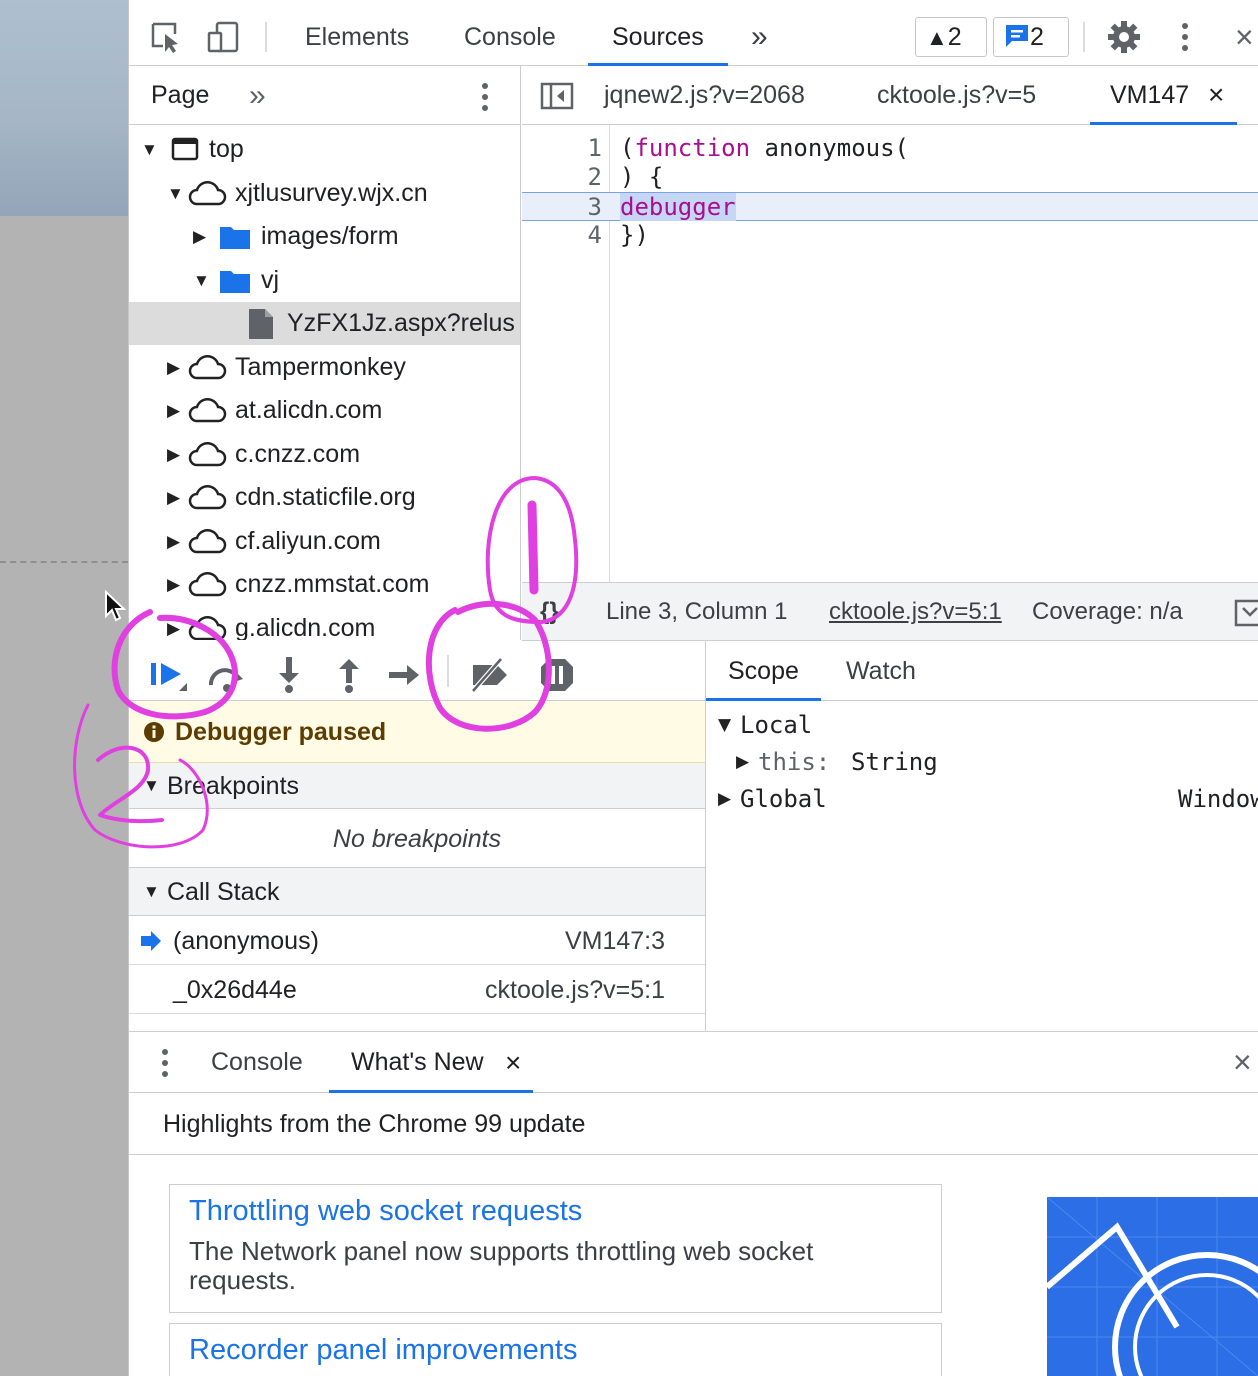 This screenshot has width=1258, height=1376. I want to click on more-tabs-button: », so click(759, 37).